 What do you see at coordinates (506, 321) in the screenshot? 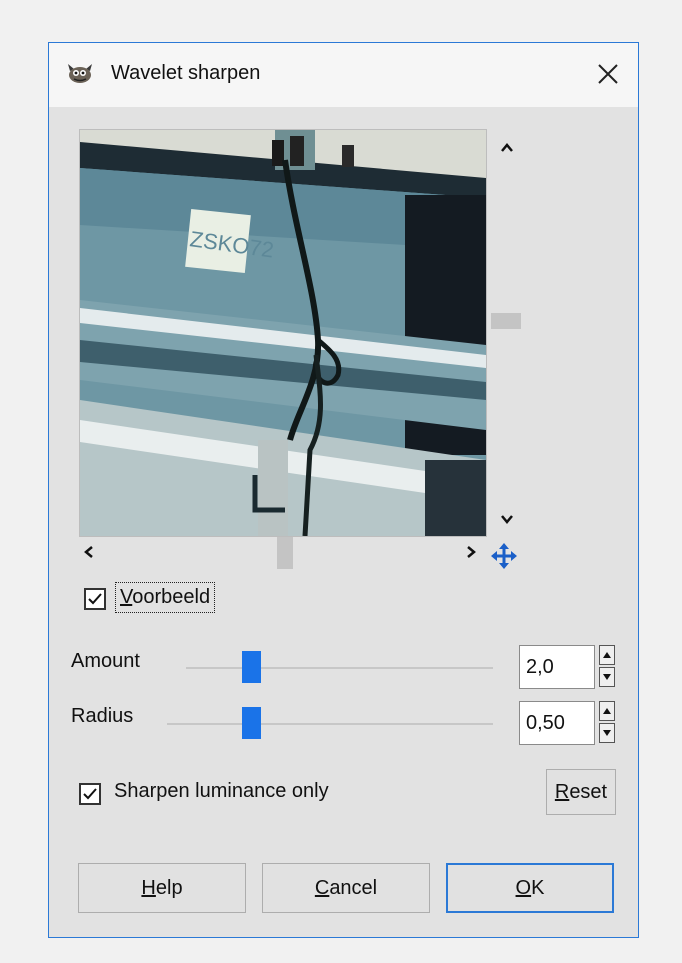
I see `vertical-scrollbar-thumb` at bounding box center [506, 321].